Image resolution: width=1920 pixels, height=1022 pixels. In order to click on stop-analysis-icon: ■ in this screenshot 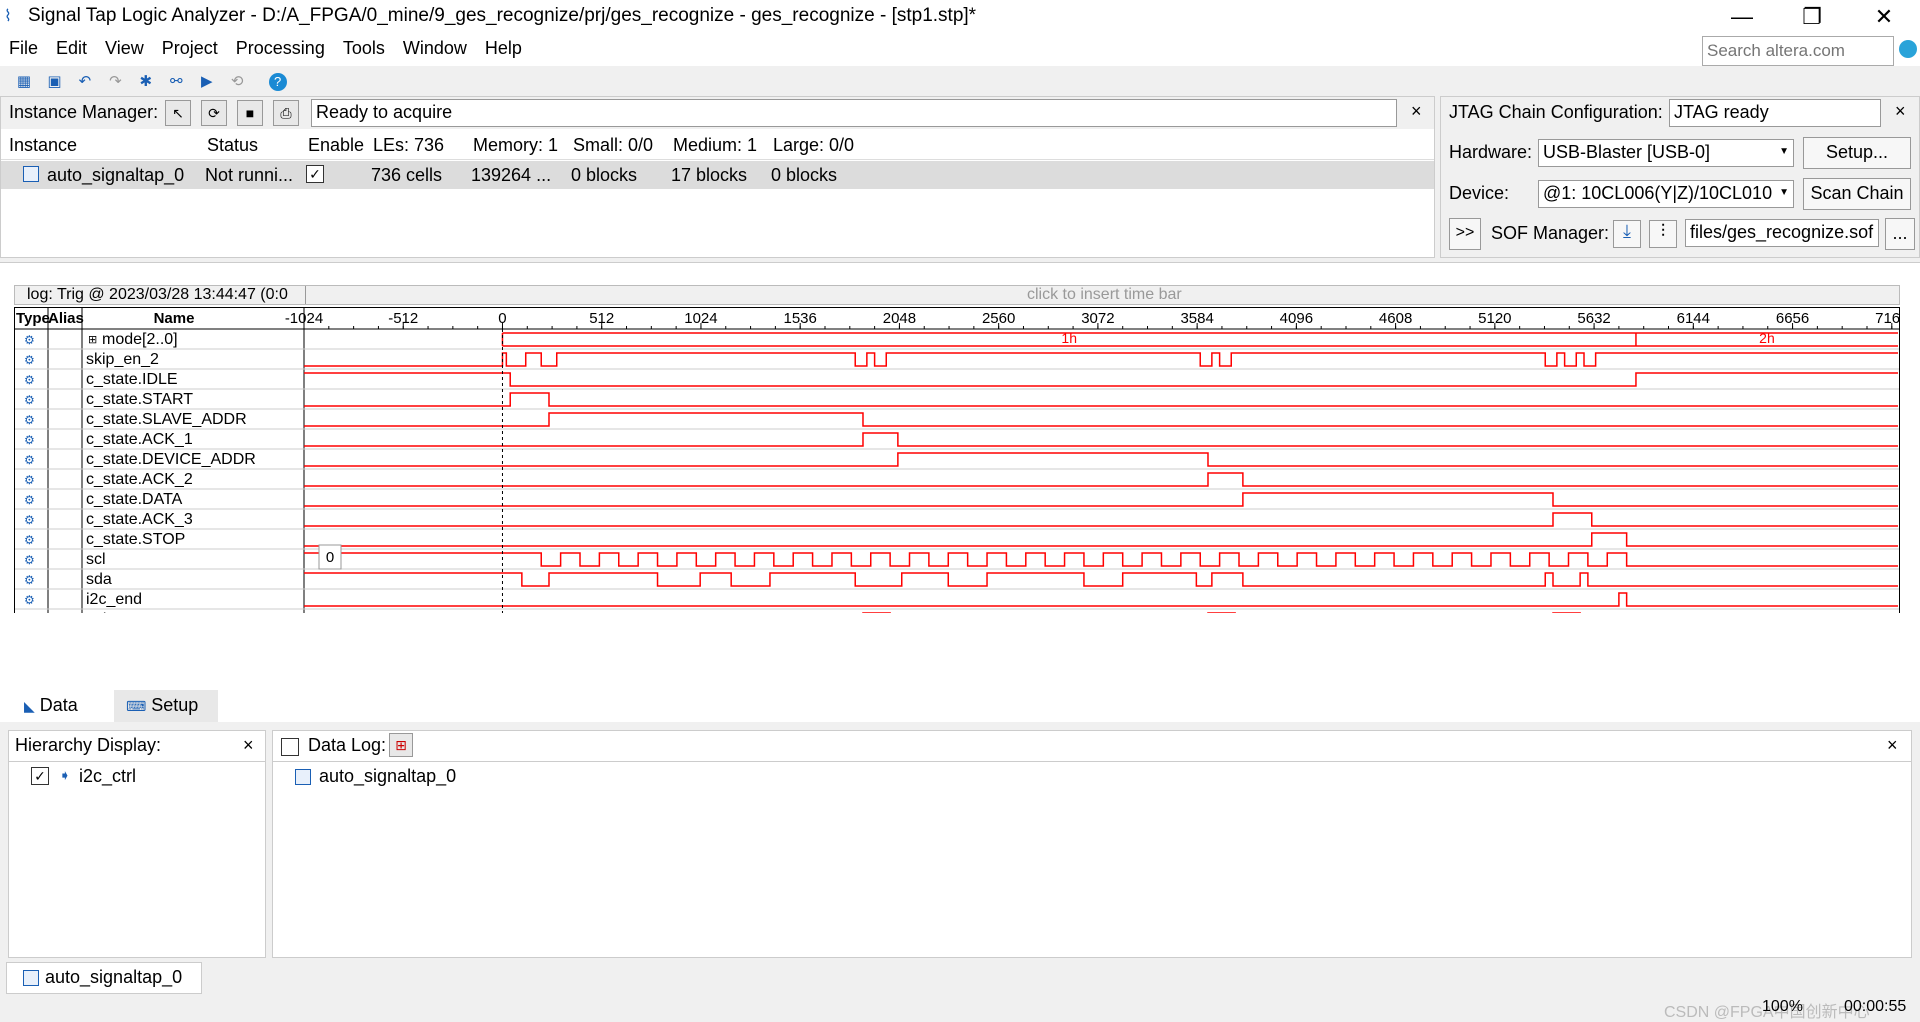, I will do `click(250, 113)`.